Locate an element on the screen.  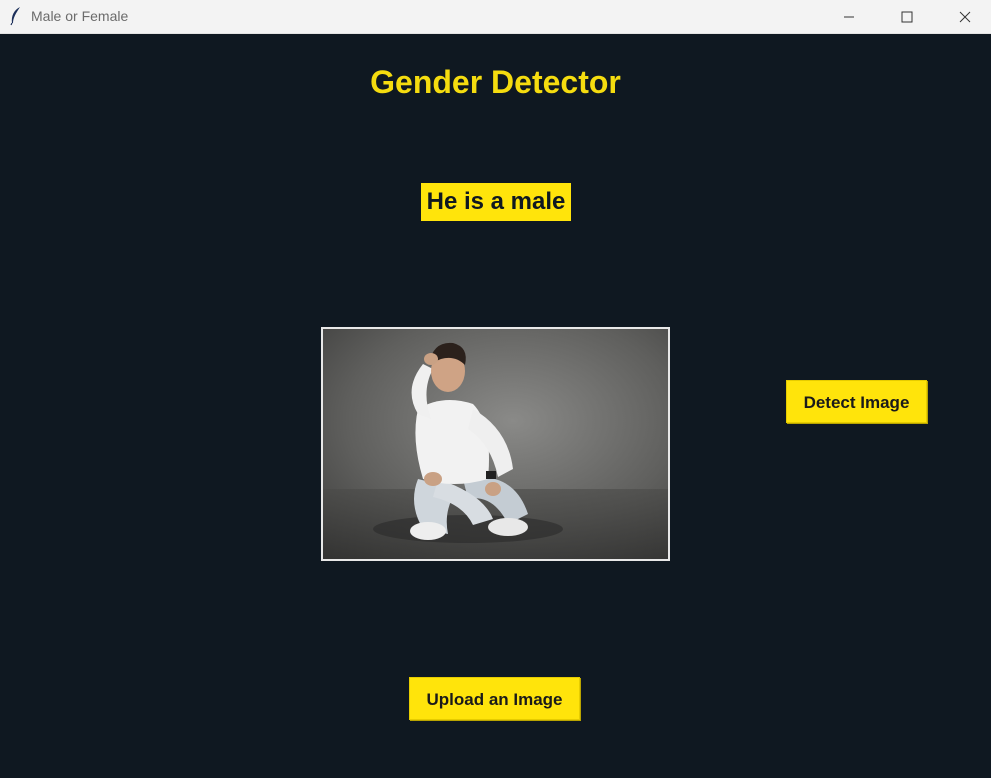
maximize-icon is located at coordinates (907, 17).